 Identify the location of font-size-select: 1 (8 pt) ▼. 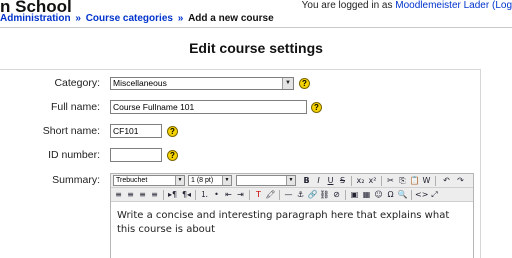
(210, 180).